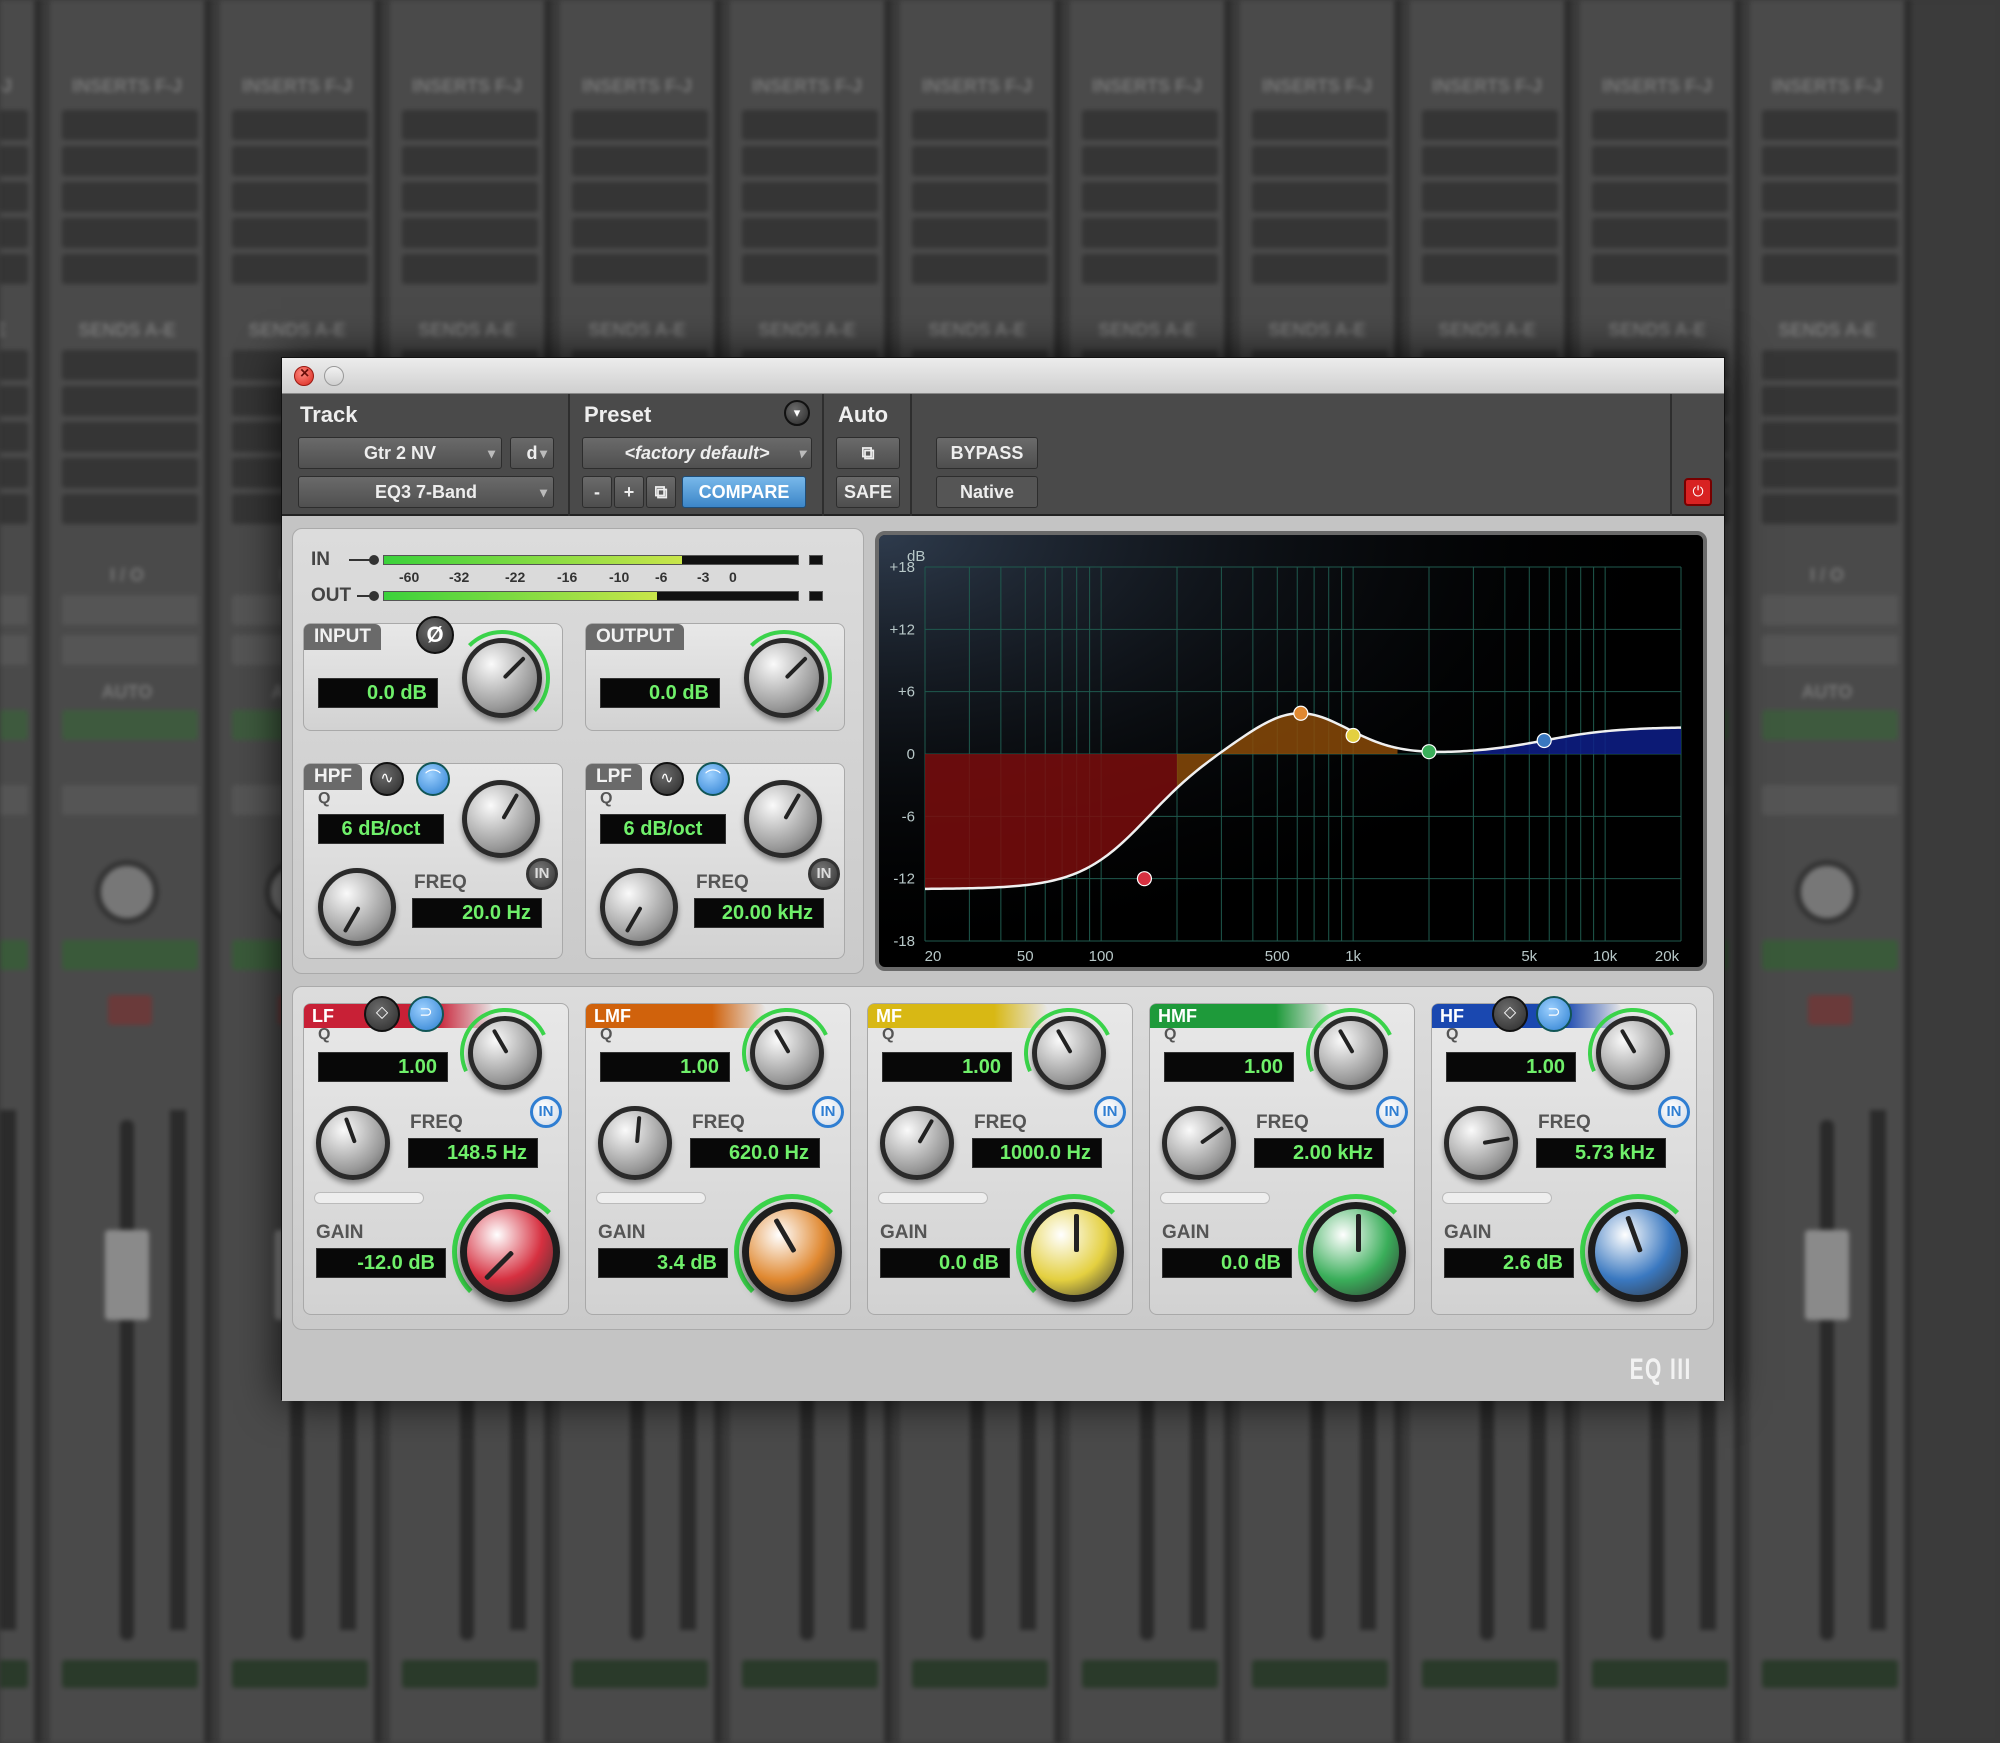 This screenshot has height=1743, width=2000. I want to click on copy-settings-button: ⧉, so click(661, 492).